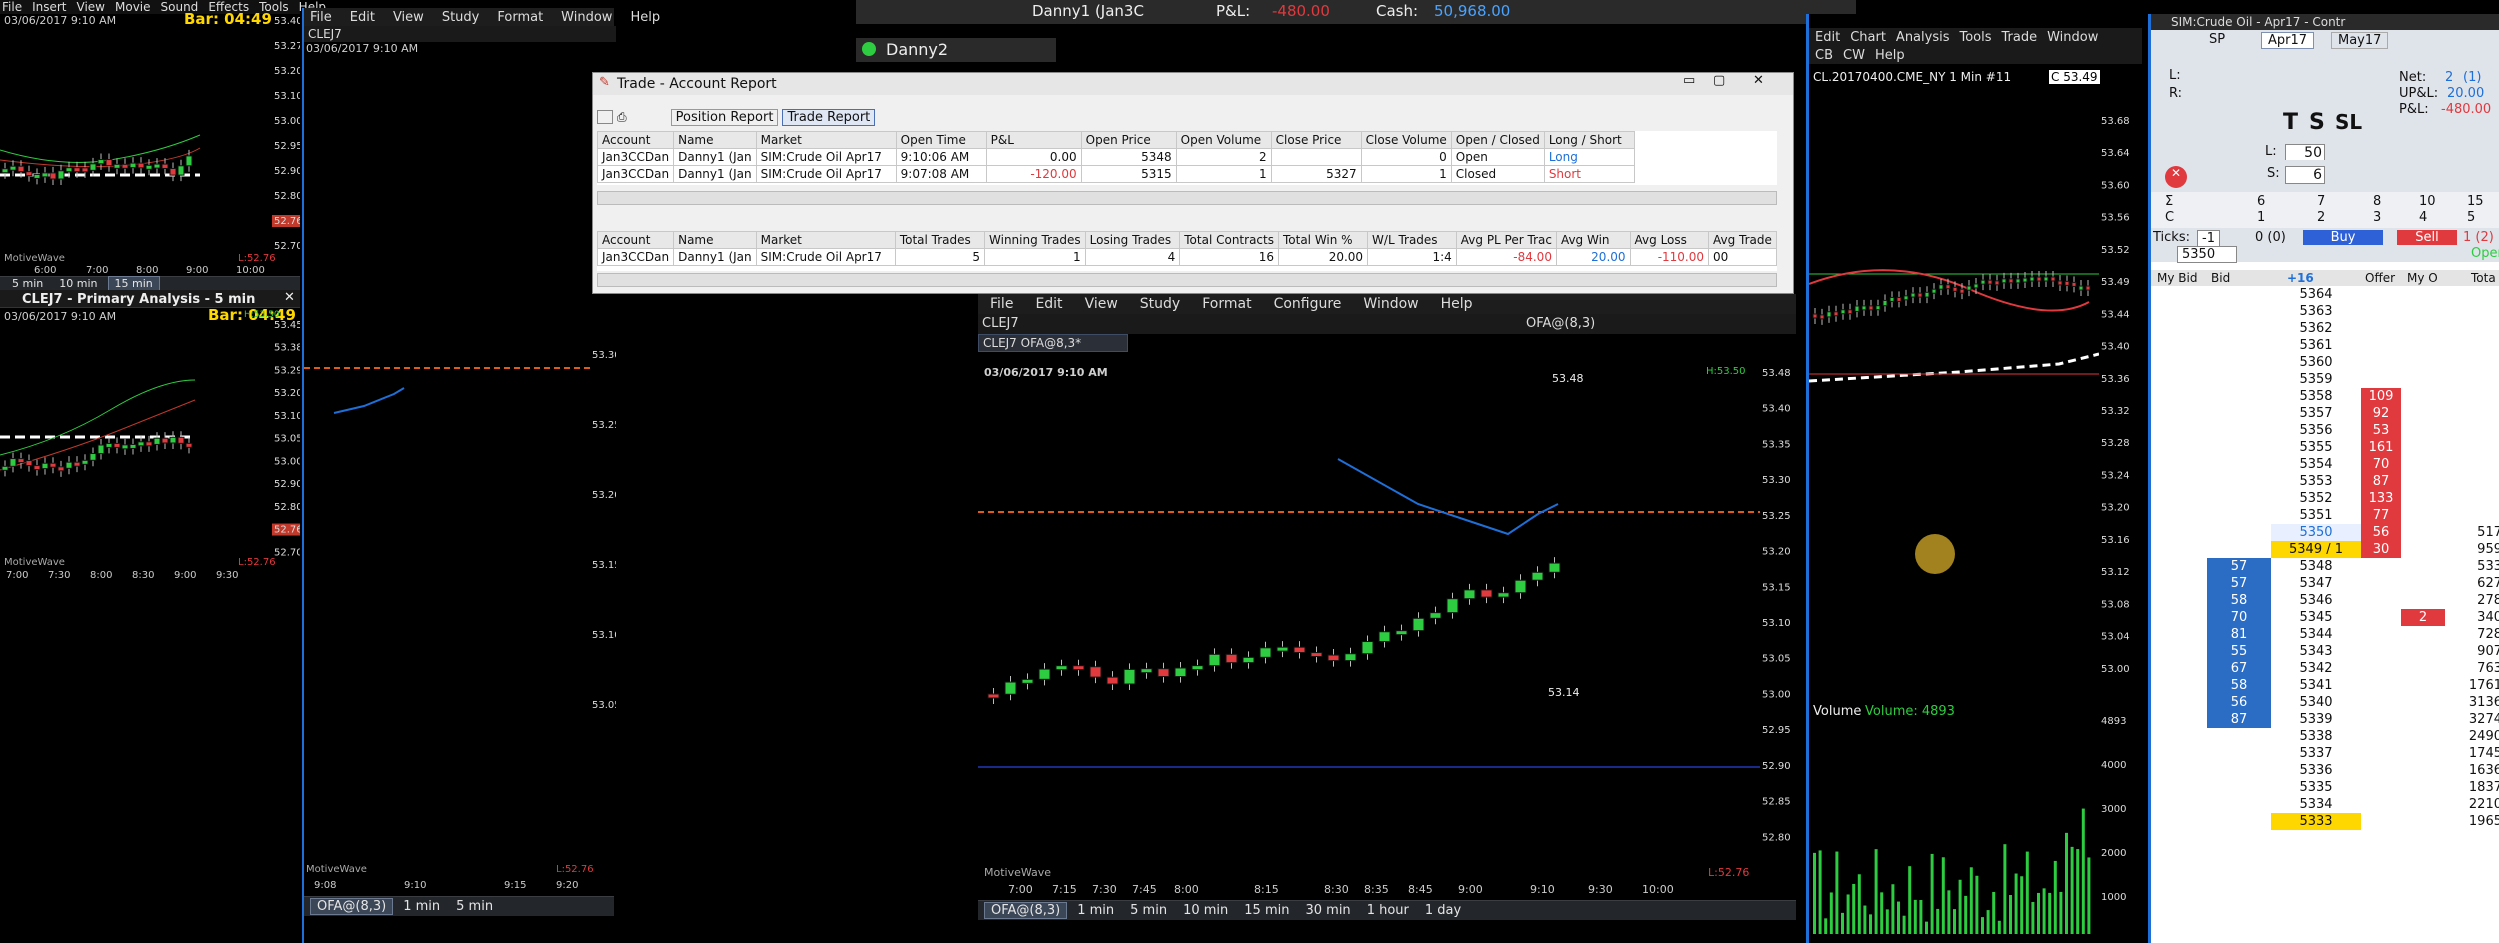 The height and width of the screenshot is (943, 2499). Describe the element at coordinates (2316, 736) in the screenshot. I see `price-cell: 5338` at that location.